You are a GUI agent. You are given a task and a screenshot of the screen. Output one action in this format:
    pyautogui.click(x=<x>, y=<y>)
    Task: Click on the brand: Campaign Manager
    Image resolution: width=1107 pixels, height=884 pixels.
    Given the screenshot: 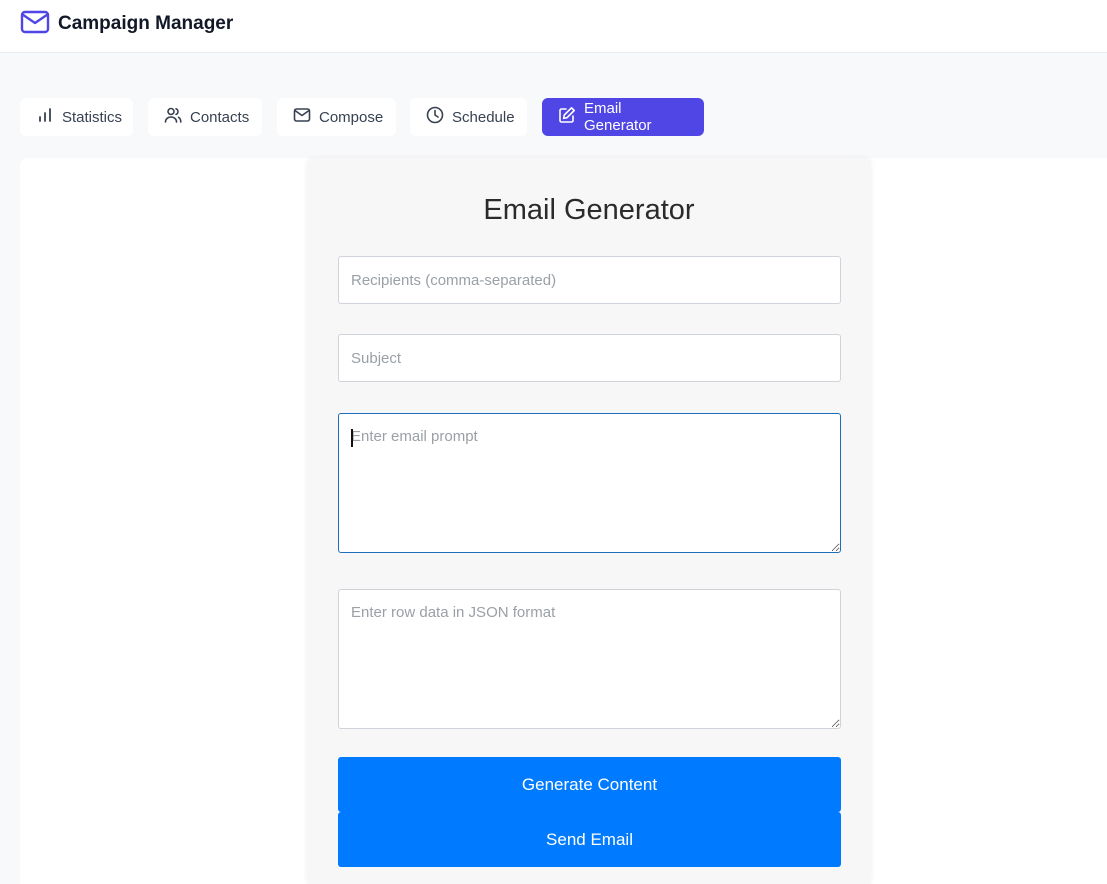 What is the action you would take?
    pyautogui.click(x=126, y=24)
    